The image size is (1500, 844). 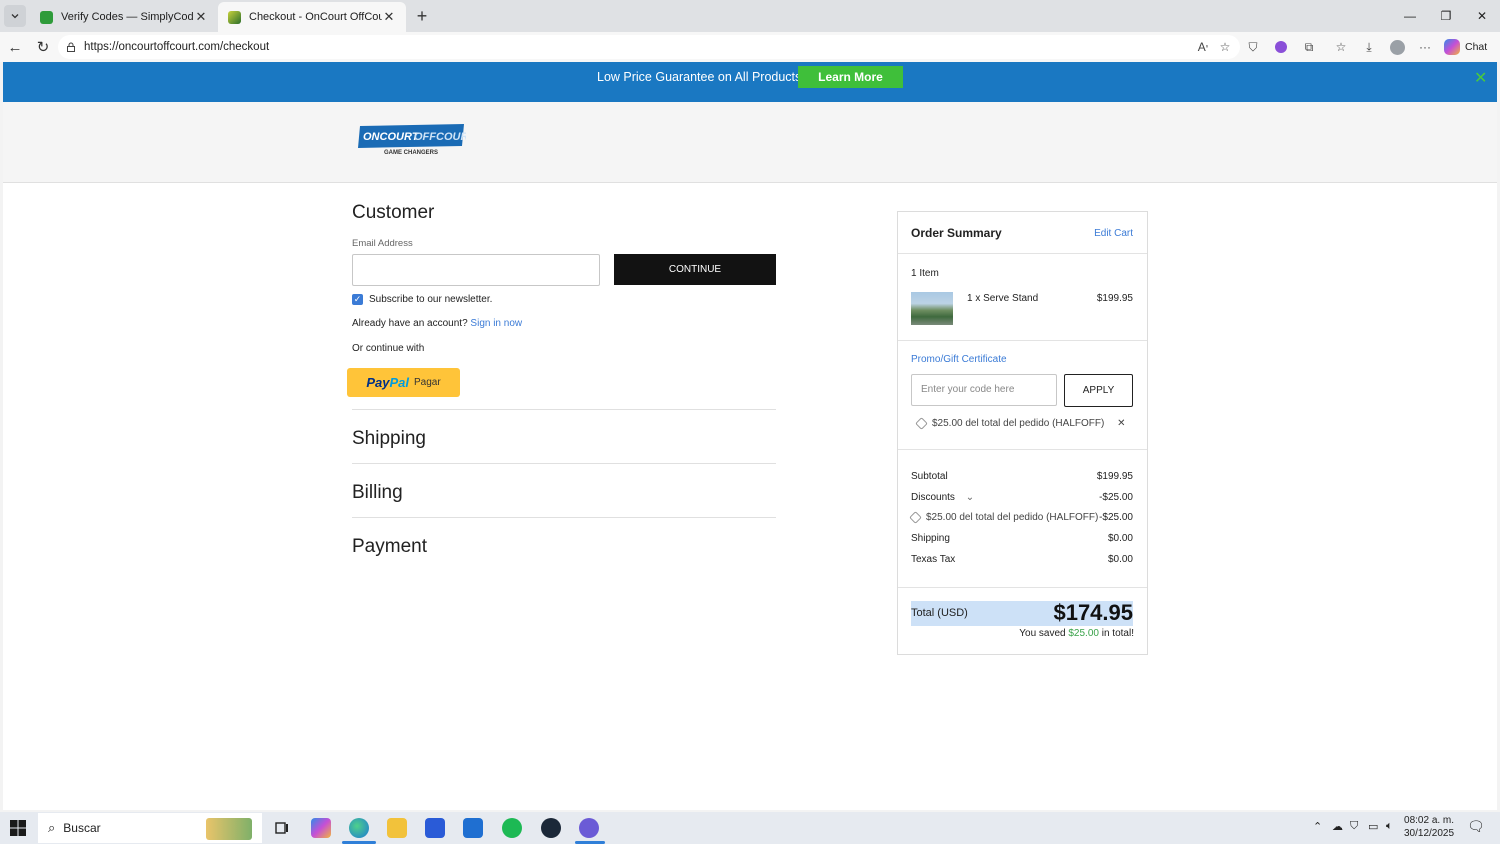 I want to click on paypal-brand-a: Pay, so click(x=378, y=382).